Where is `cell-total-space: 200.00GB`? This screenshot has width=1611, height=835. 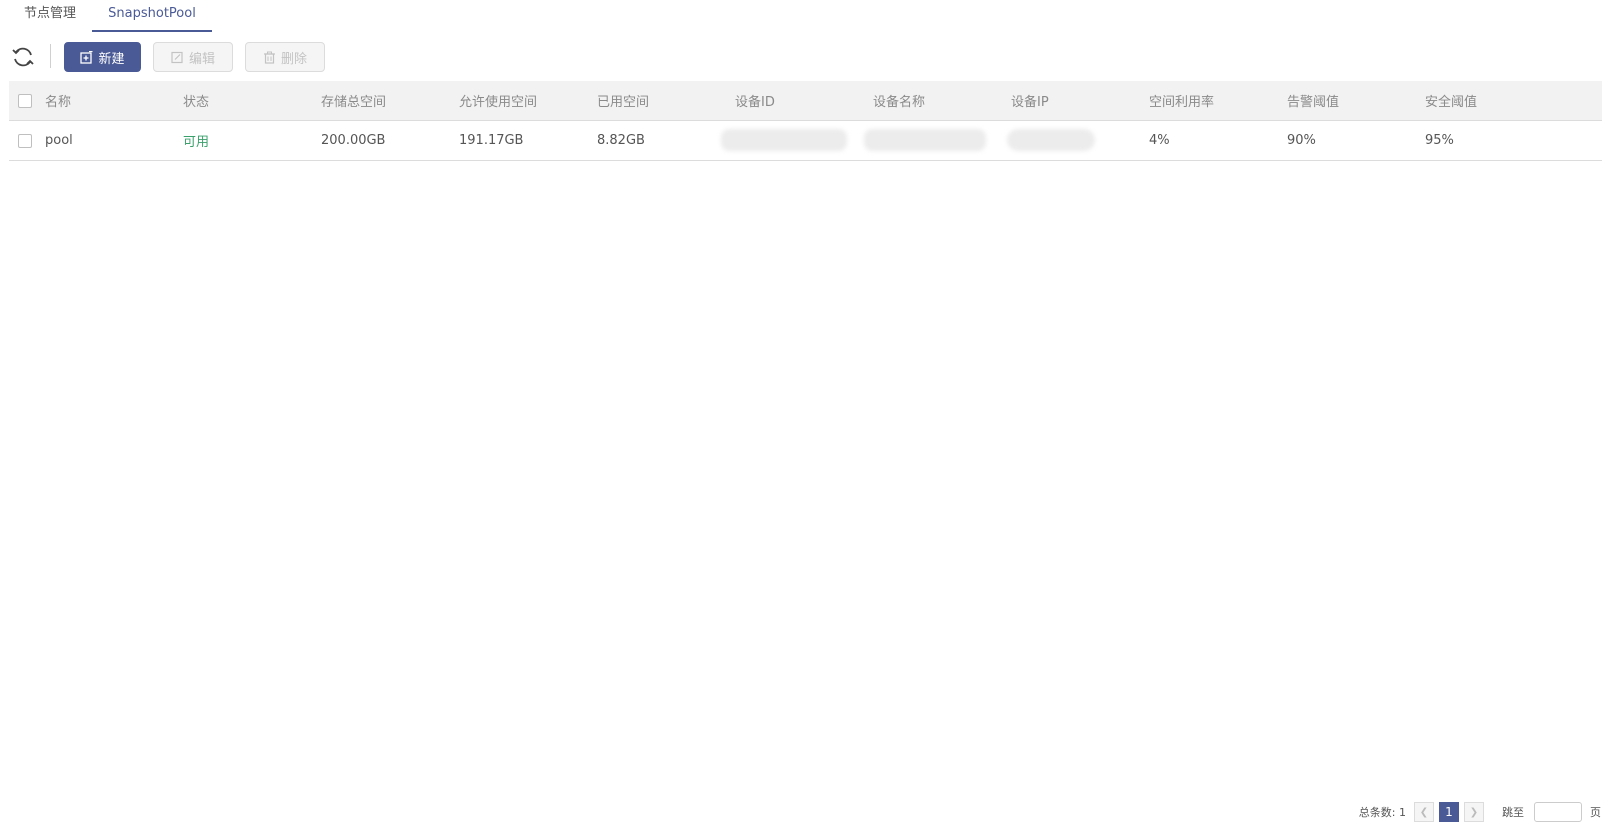 cell-total-space: 200.00GB is located at coordinates (353, 140).